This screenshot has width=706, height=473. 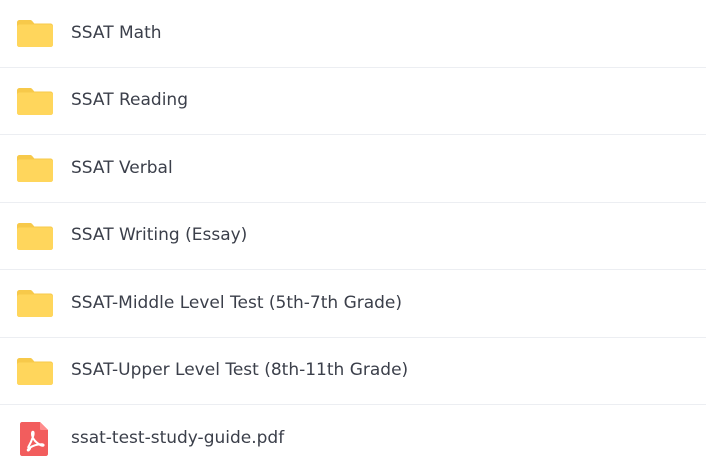 What do you see at coordinates (353, 439) in the screenshot?
I see `list-item-pdf: ssat-test-study-guide.pdf` at bounding box center [353, 439].